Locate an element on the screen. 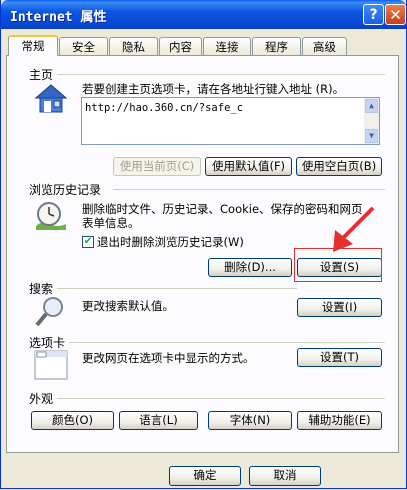  accessibility-button: 辅助功能(E) is located at coordinates (339, 420).